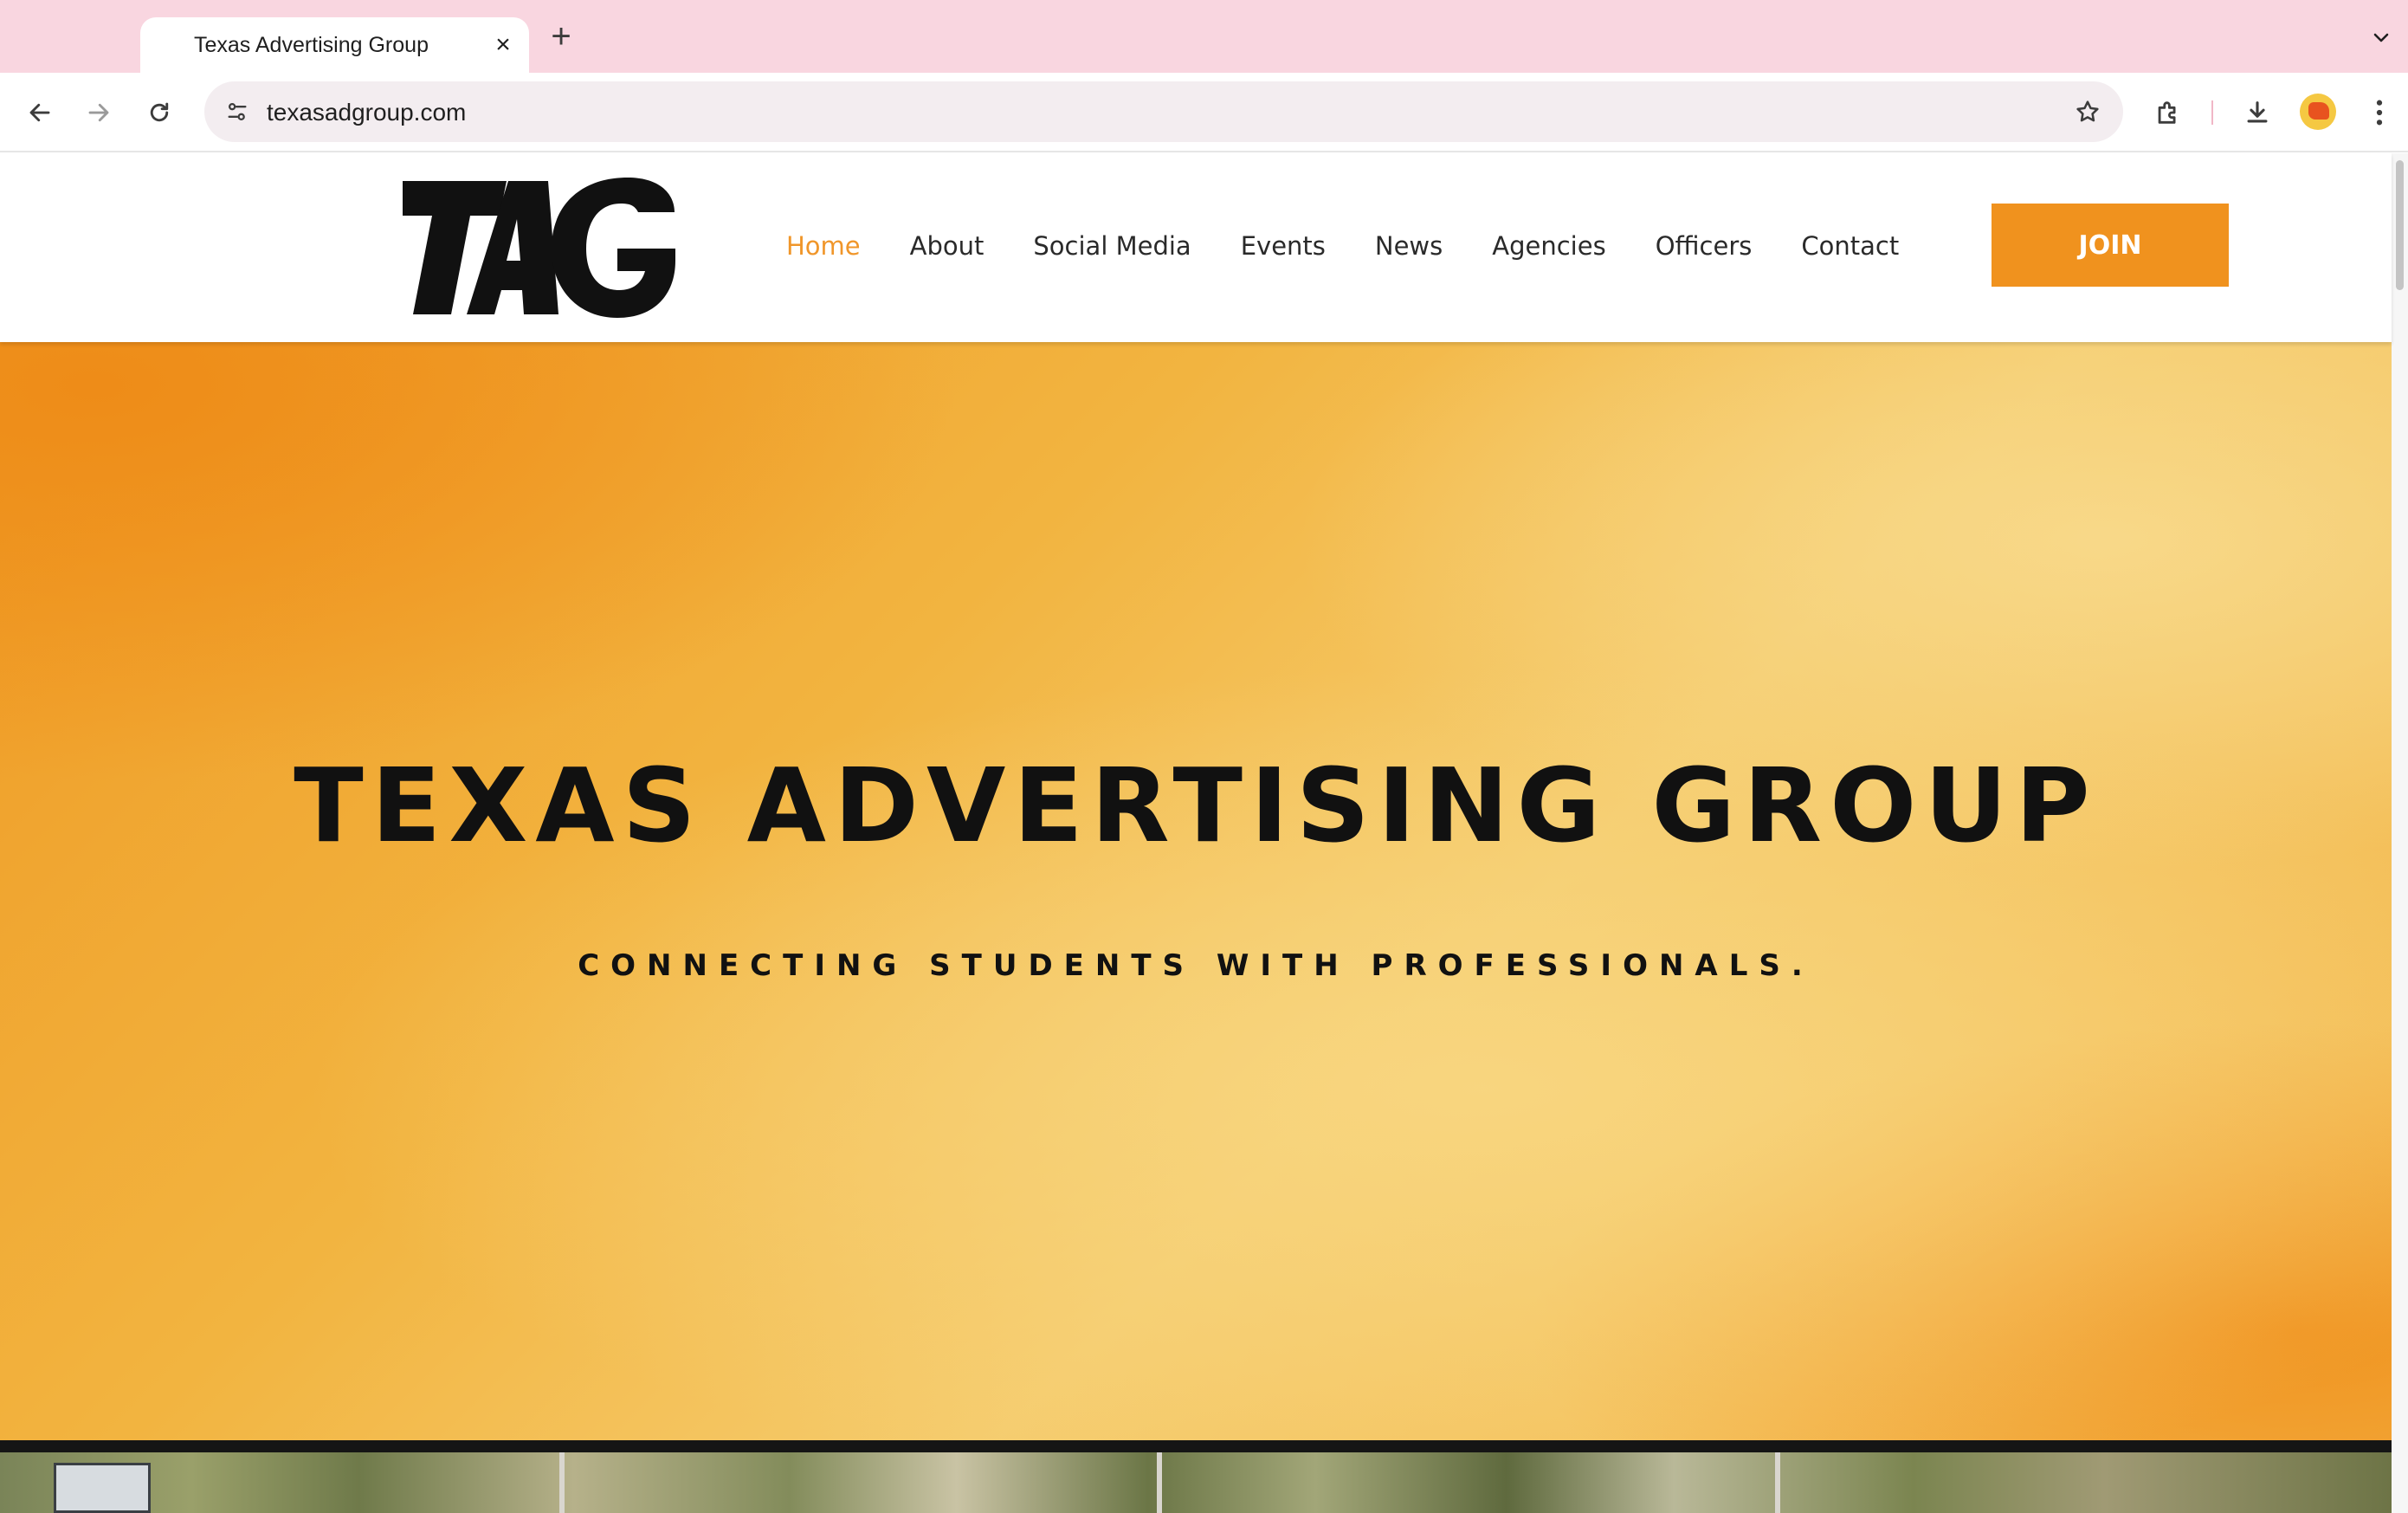 This screenshot has width=2408, height=1513. Describe the element at coordinates (1704, 246) in the screenshot. I see `nav-officers: Officers` at that location.